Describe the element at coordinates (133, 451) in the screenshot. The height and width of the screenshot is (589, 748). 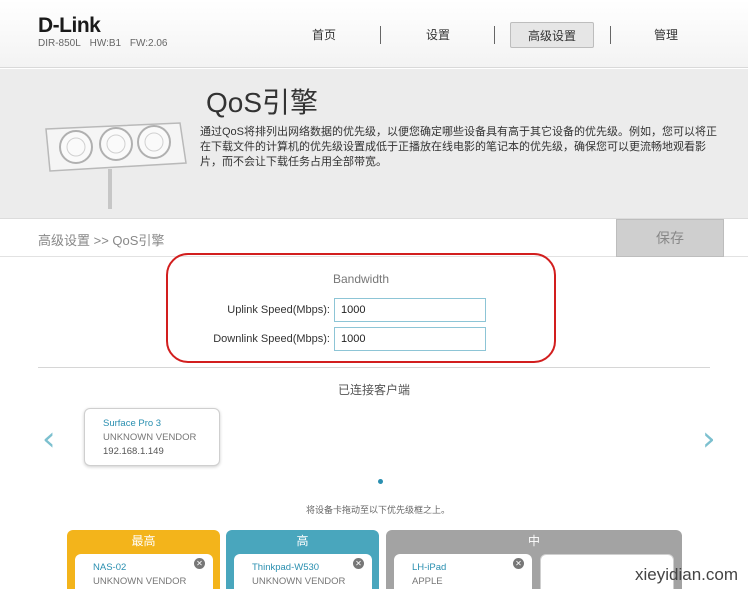
I see `client-ip: 192.168.1.149` at that location.